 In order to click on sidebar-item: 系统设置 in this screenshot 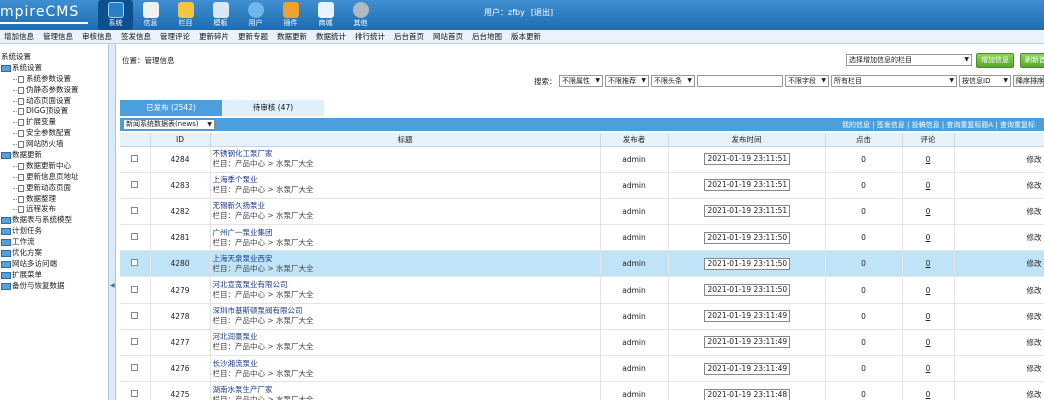, I will do `click(40, 57)`.